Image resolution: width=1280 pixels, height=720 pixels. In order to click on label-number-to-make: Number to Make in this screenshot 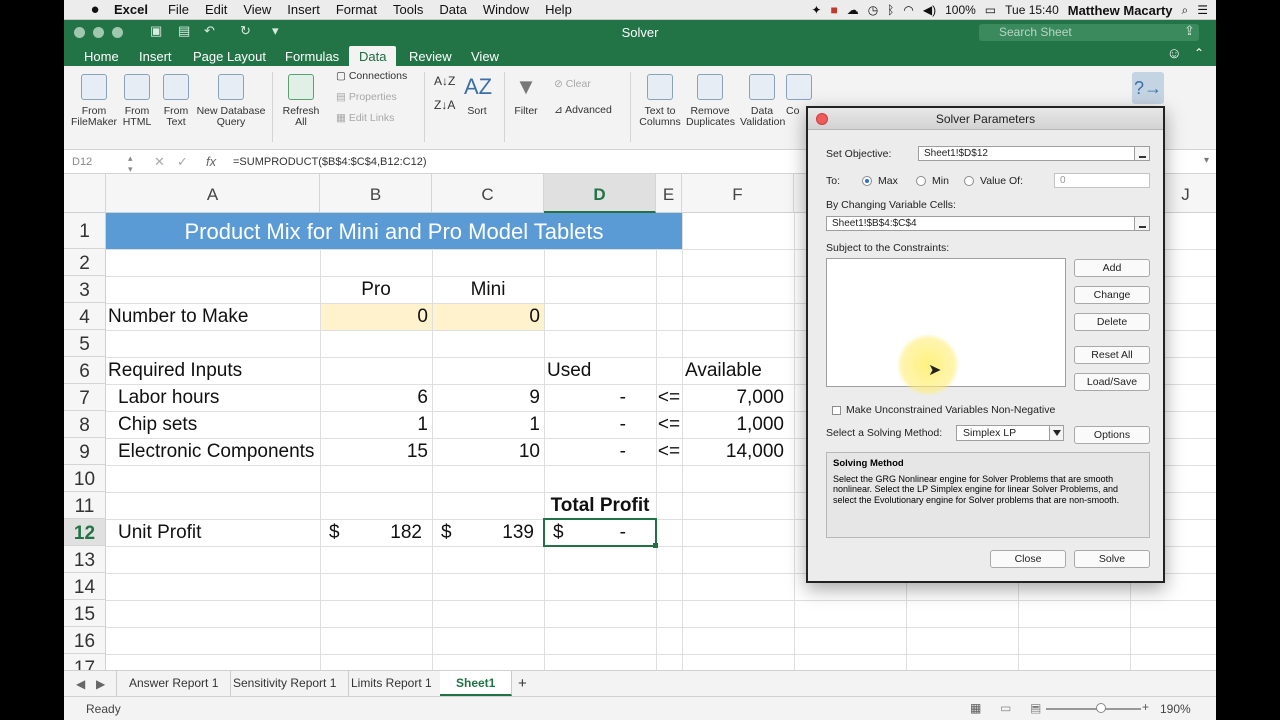, I will do `click(178, 316)`.